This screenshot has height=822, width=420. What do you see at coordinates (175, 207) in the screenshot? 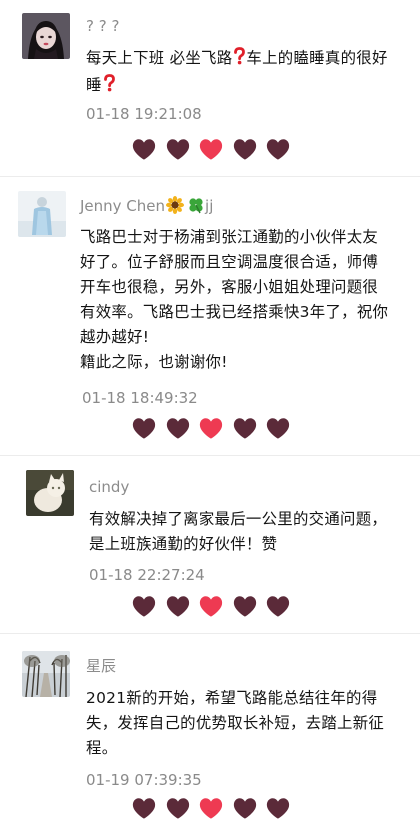
I see `sunflower-icon` at bounding box center [175, 207].